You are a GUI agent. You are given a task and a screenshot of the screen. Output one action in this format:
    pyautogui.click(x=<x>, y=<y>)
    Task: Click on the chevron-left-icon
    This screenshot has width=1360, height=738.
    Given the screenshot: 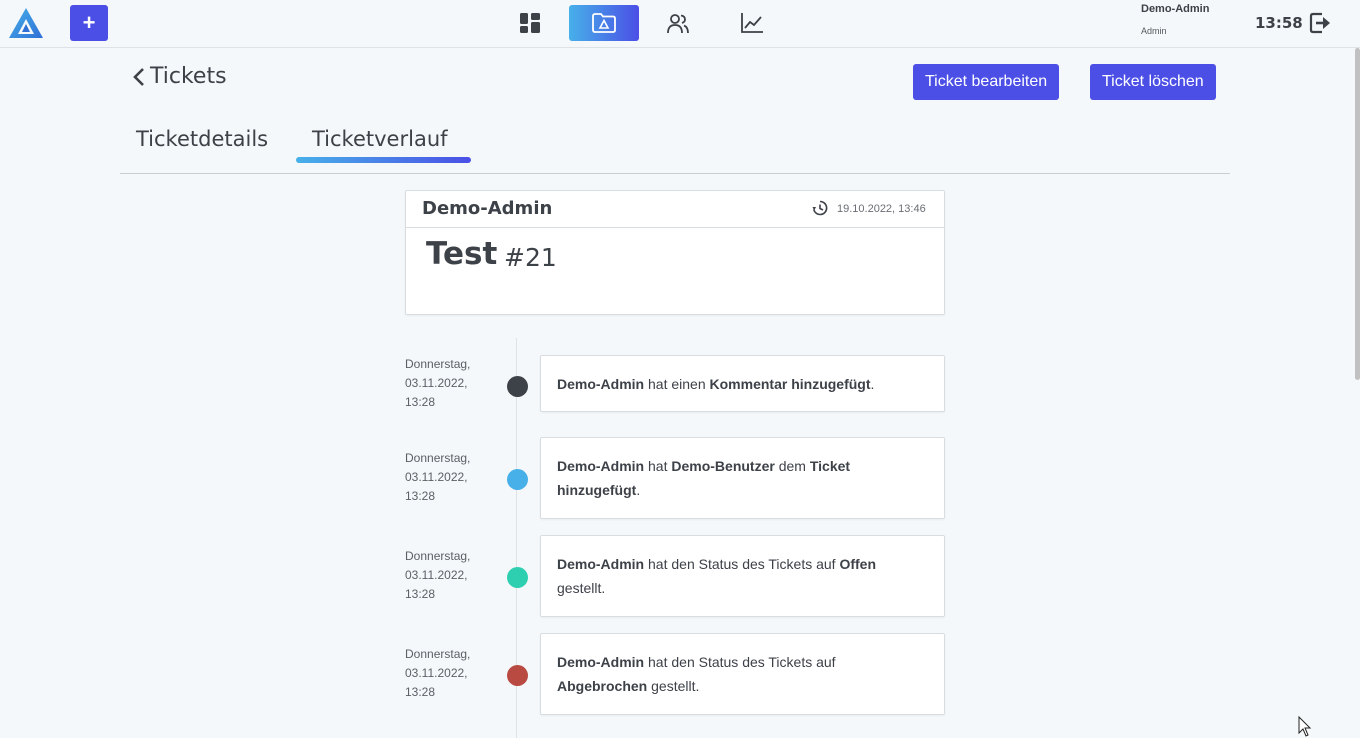 What is the action you would take?
    pyautogui.click(x=138, y=76)
    